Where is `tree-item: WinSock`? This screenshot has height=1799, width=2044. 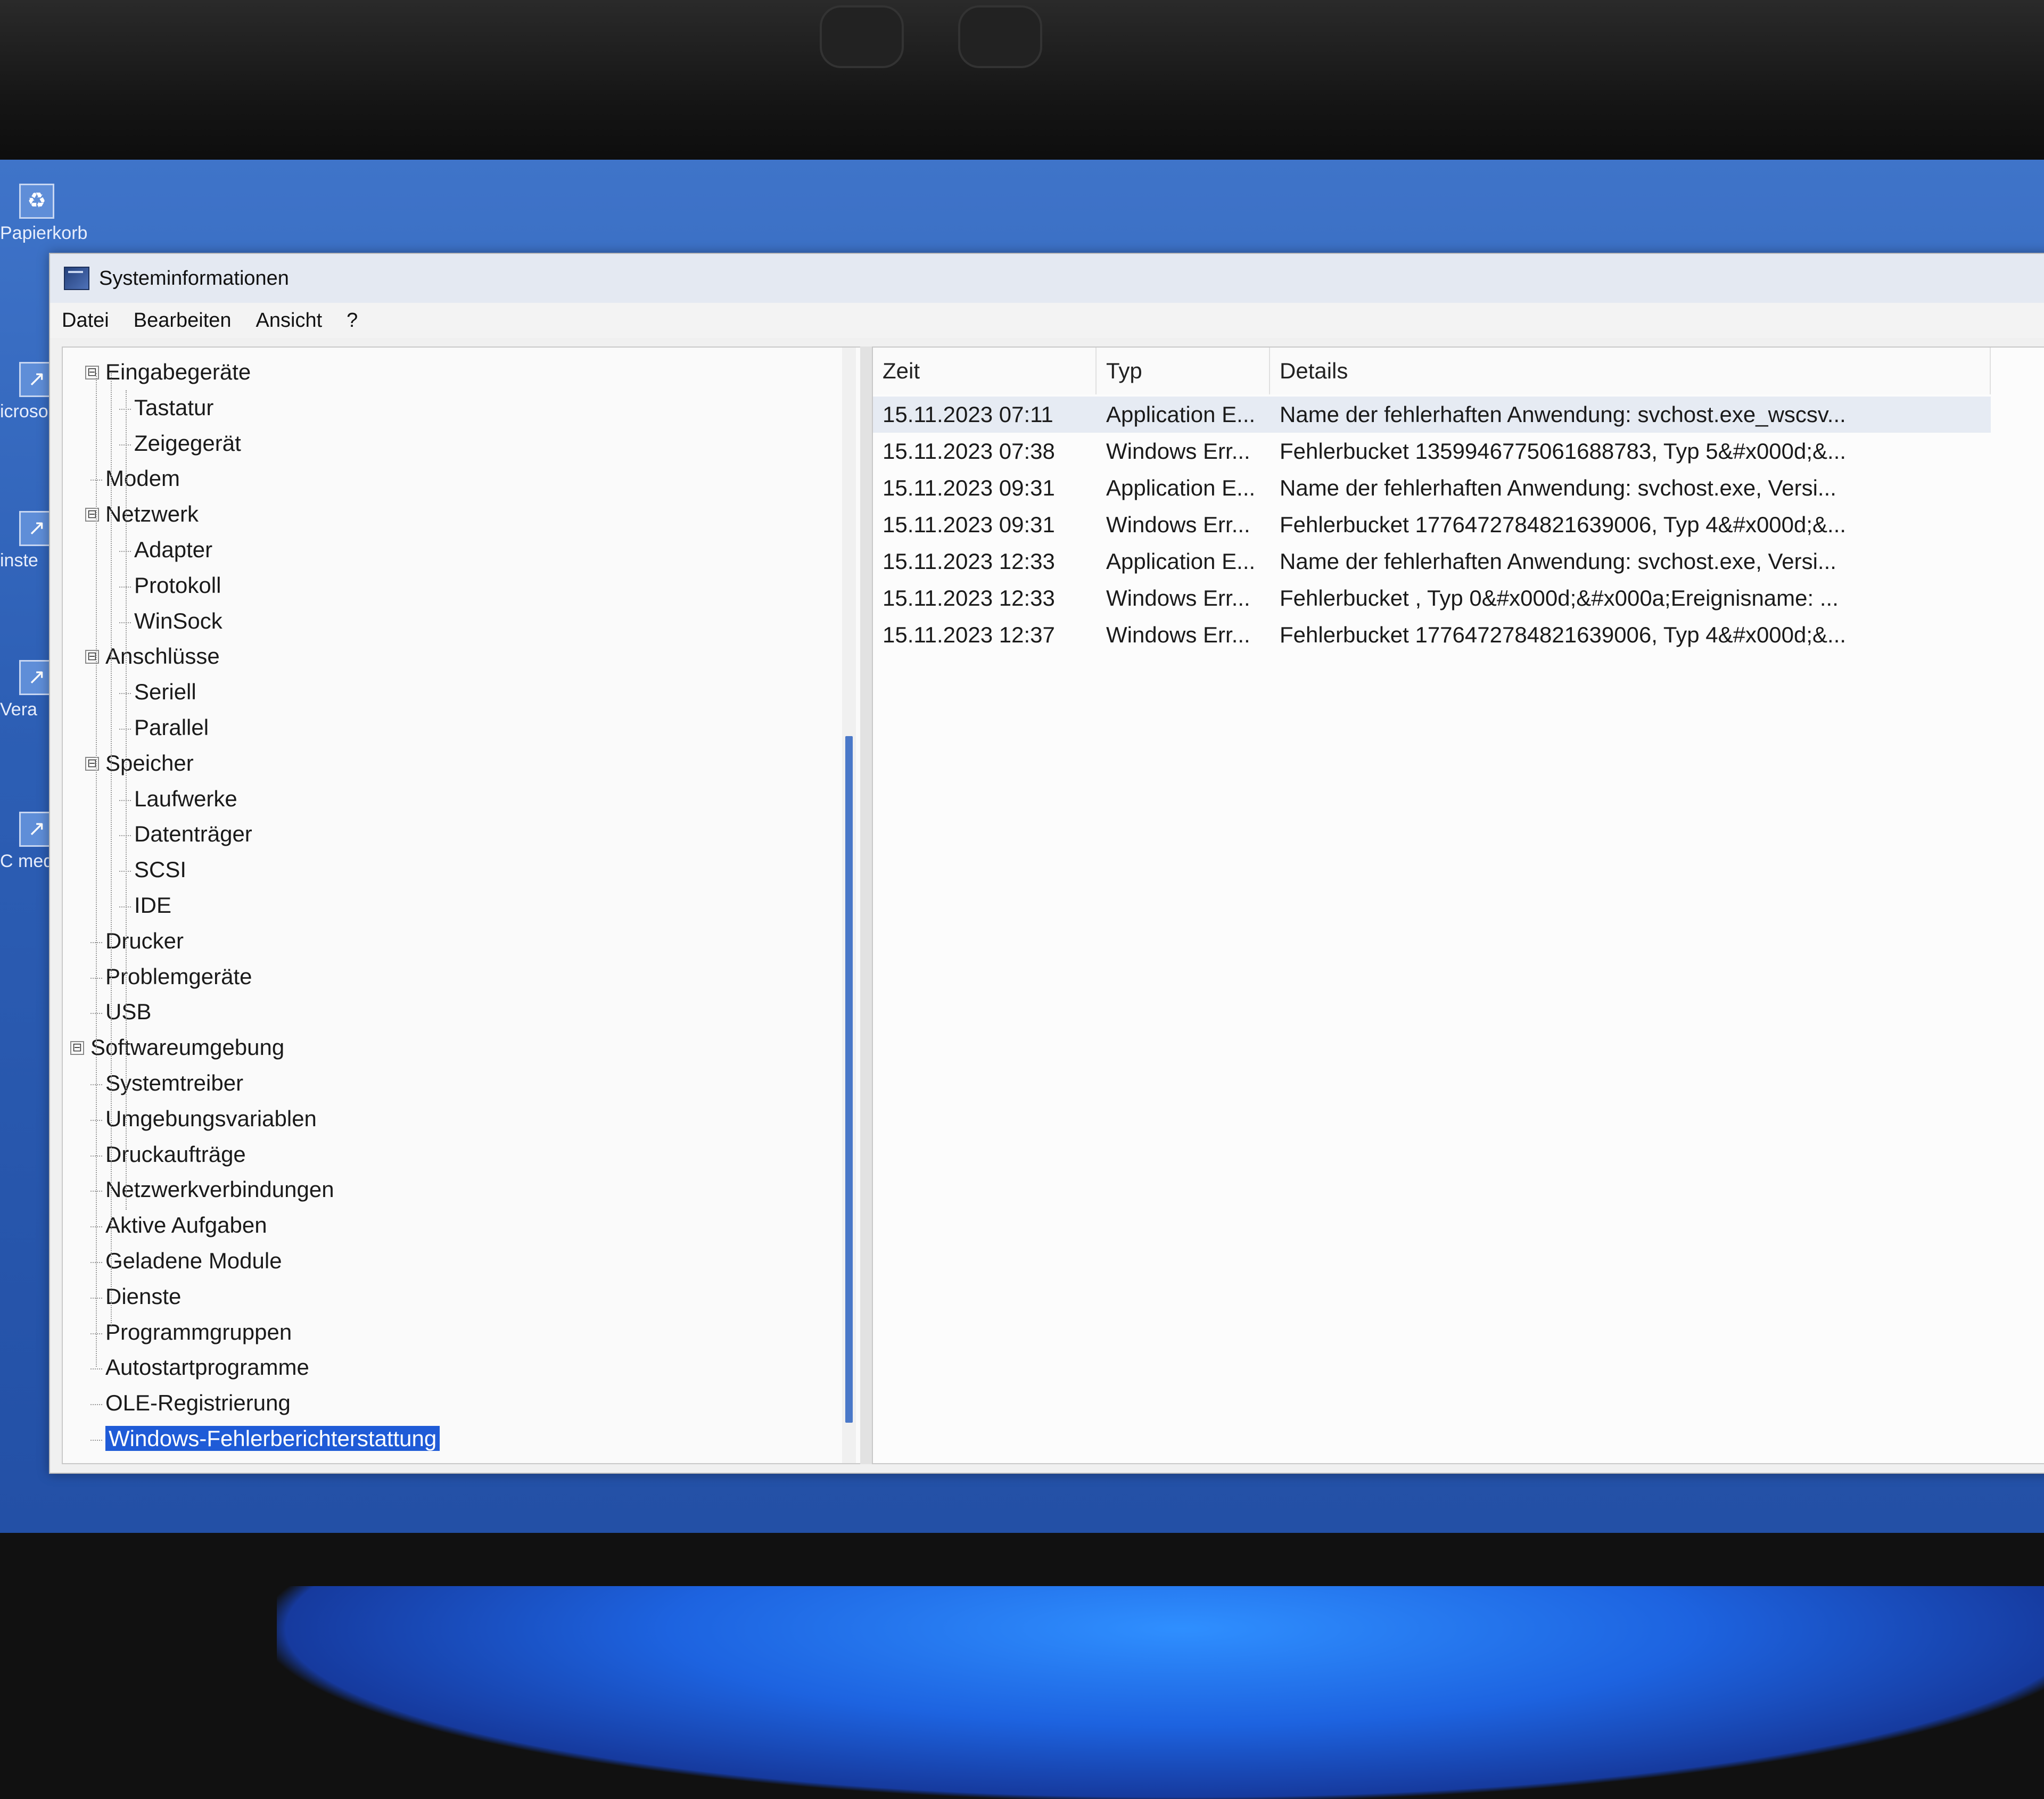
tree-item: WinSock is located at coordinates (178, 621).